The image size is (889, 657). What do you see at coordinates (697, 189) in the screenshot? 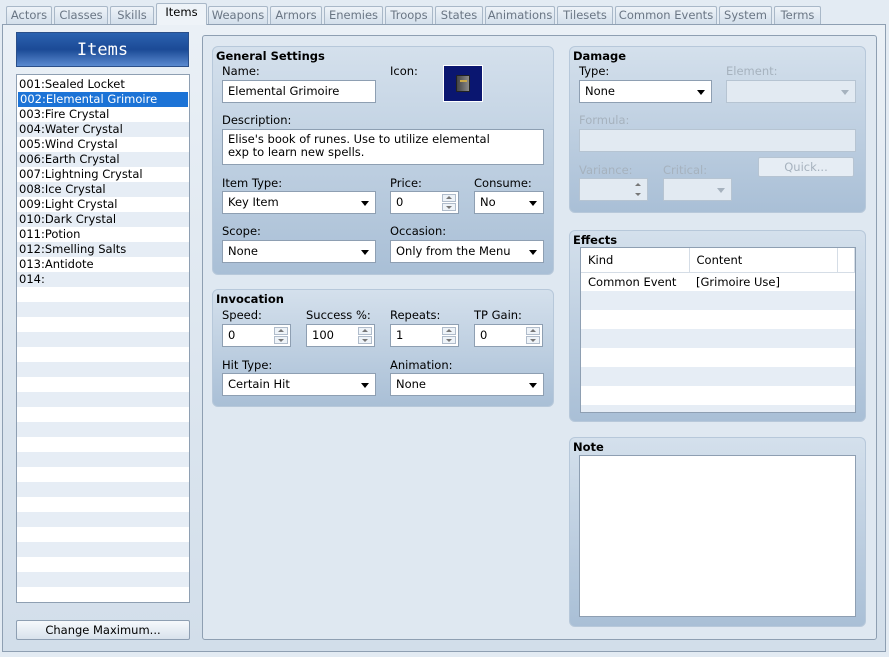
I see `critical-select` at bounding box center [697, 189].